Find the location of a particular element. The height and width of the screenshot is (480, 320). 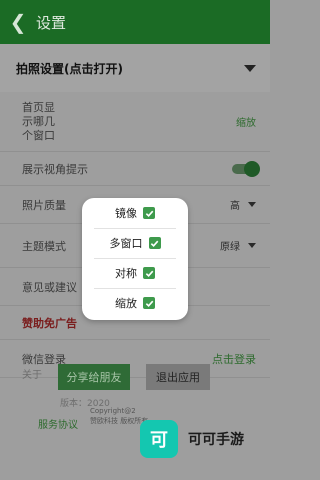

watermark: 可 可可手游 is located at coordinates (192, 439).